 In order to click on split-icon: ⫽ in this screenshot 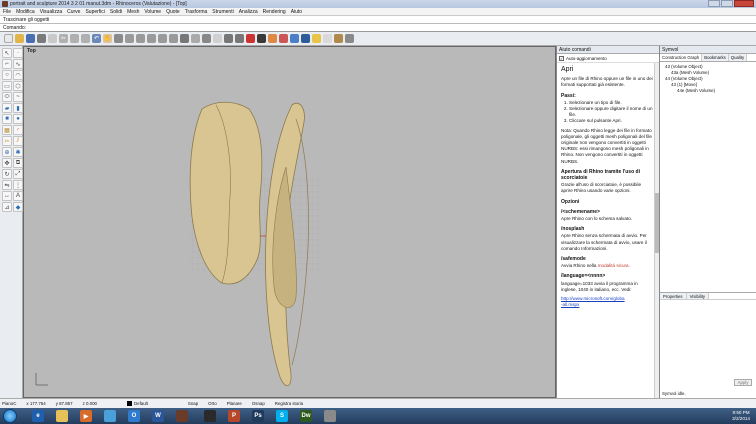, I will do `click(18, 141)`.